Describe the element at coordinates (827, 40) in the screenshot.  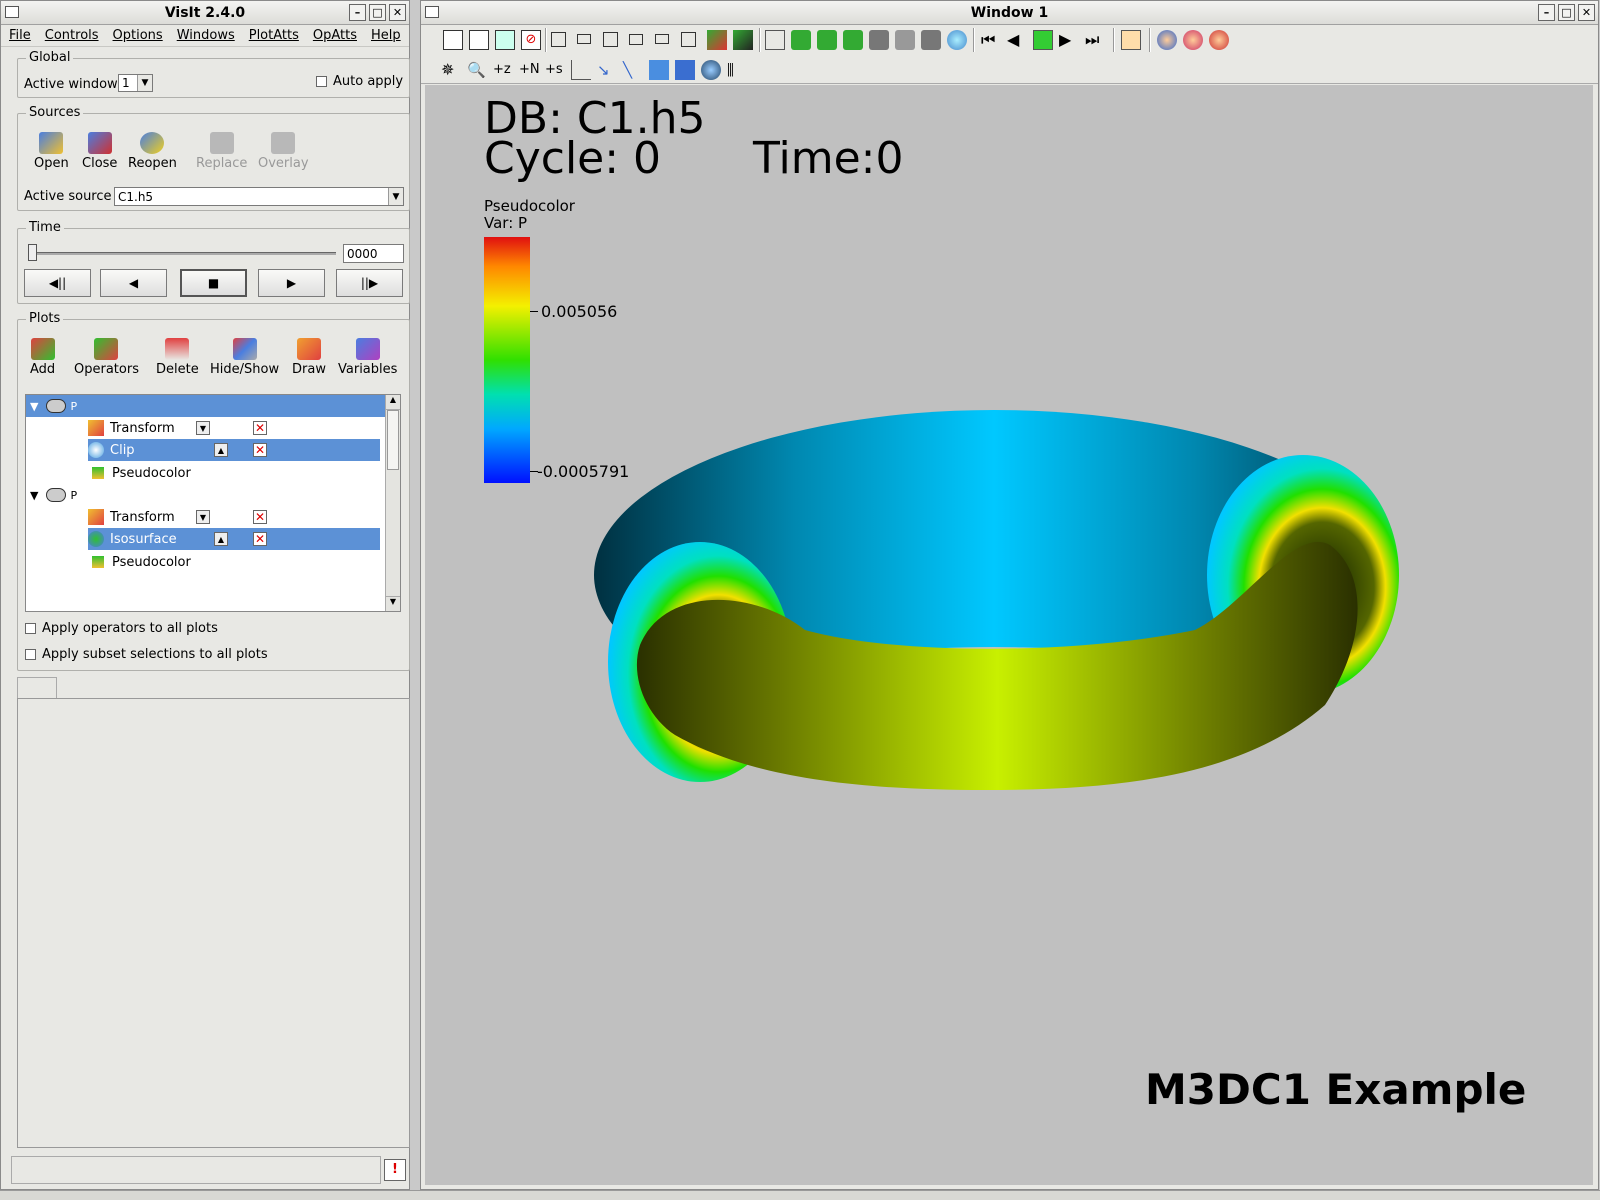
I see `recenter-view-icon` at that location.